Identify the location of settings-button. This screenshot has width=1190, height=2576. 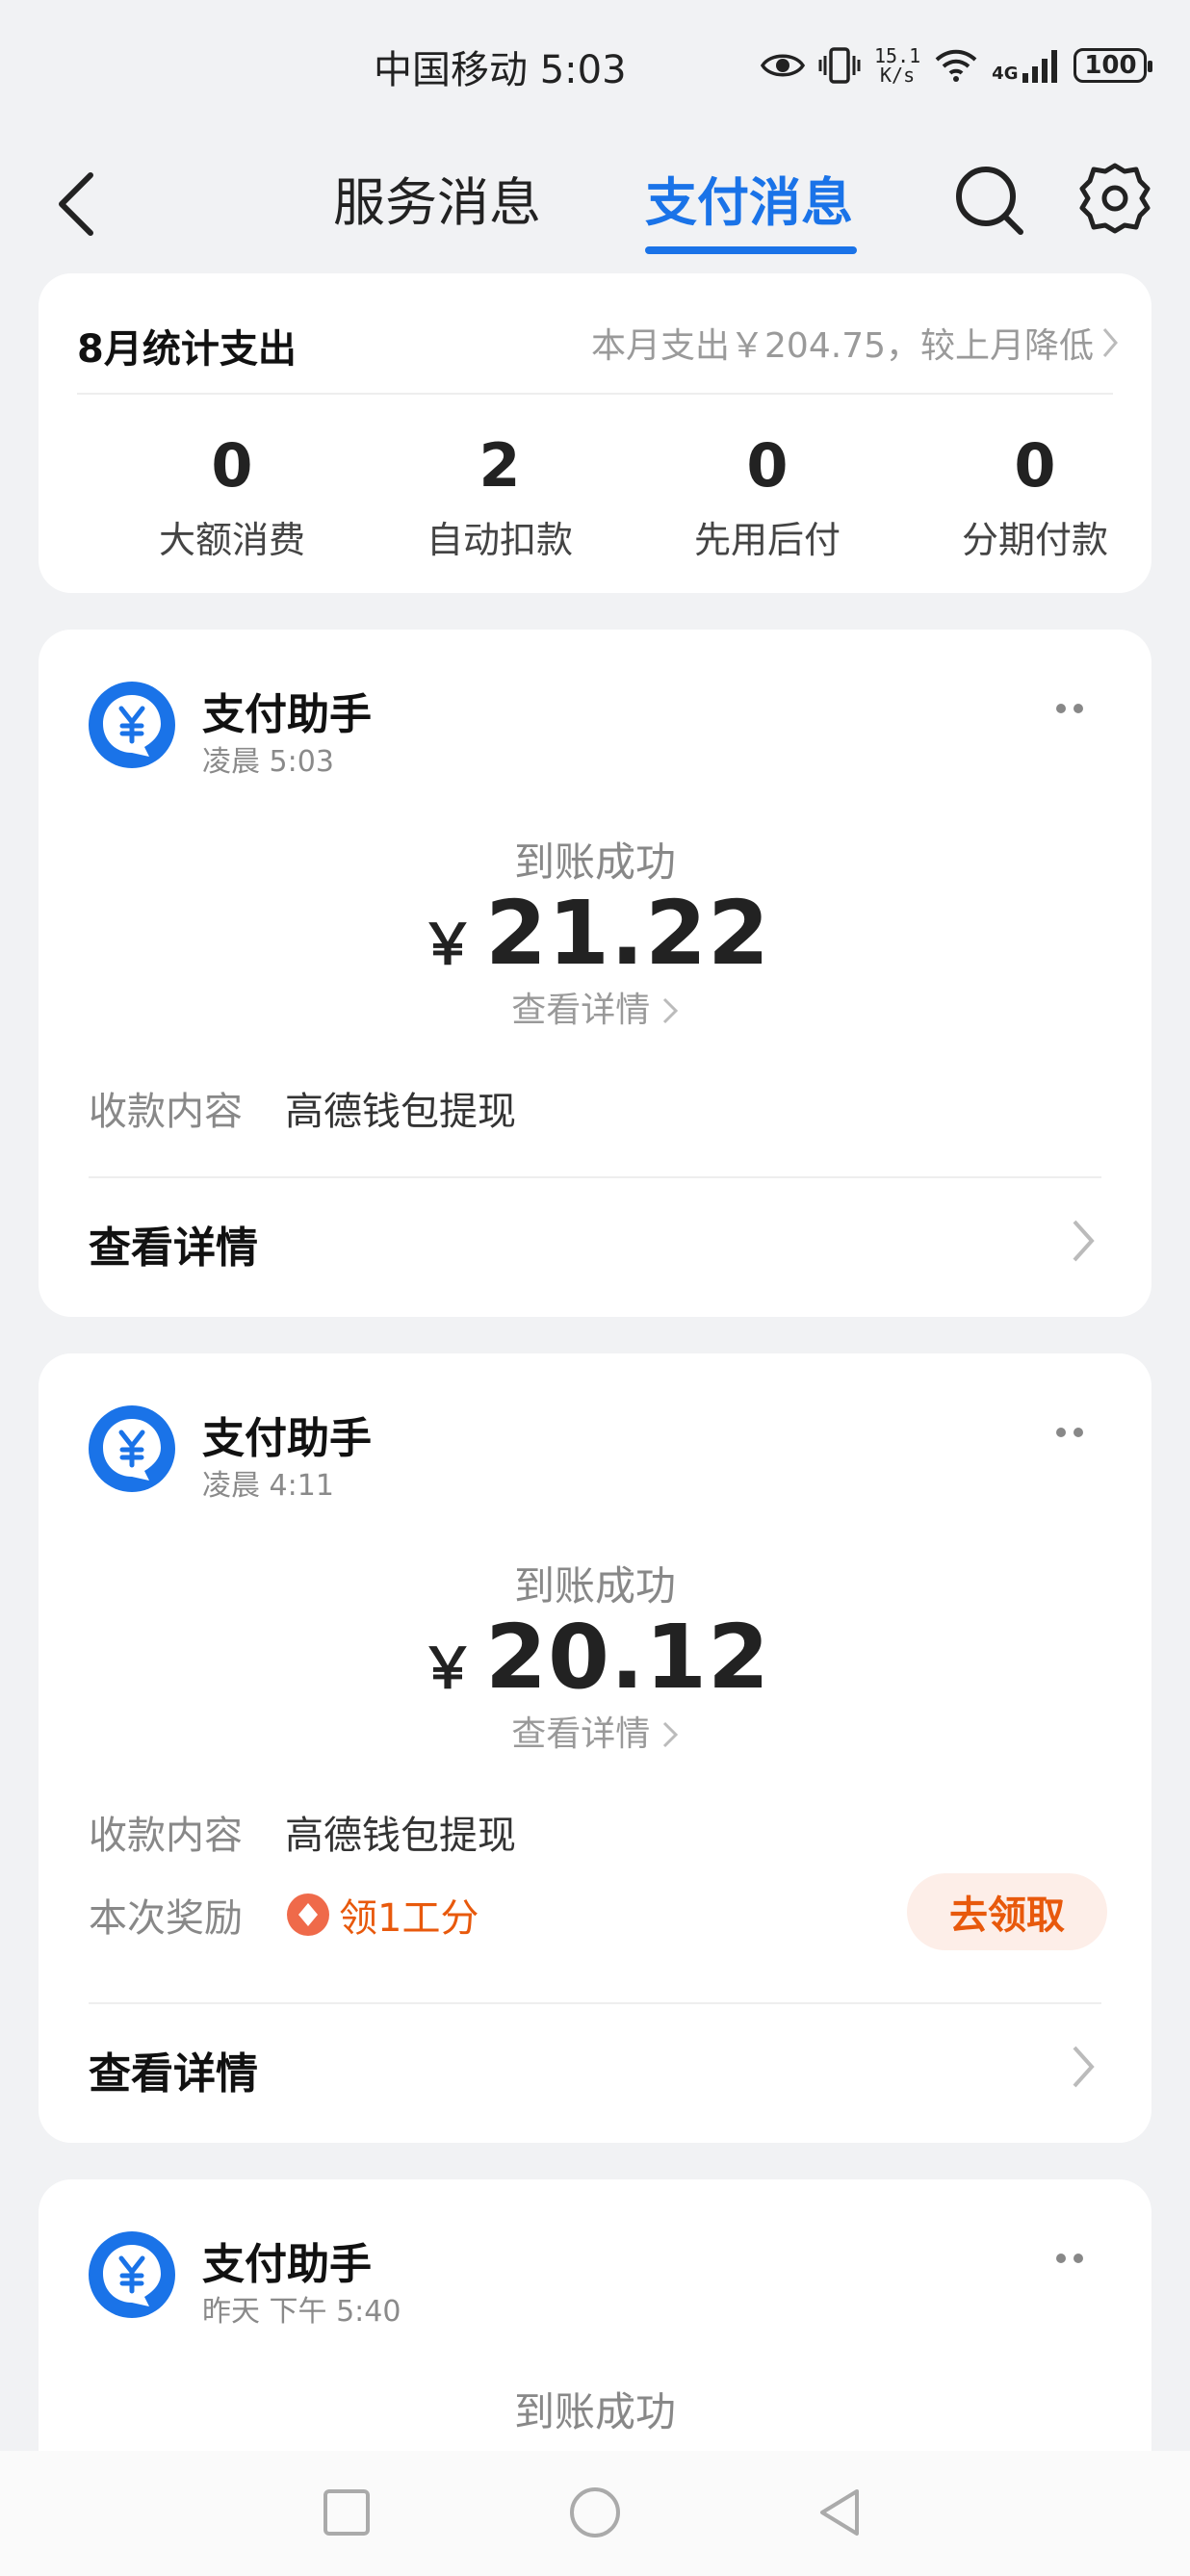
(1114, 199).